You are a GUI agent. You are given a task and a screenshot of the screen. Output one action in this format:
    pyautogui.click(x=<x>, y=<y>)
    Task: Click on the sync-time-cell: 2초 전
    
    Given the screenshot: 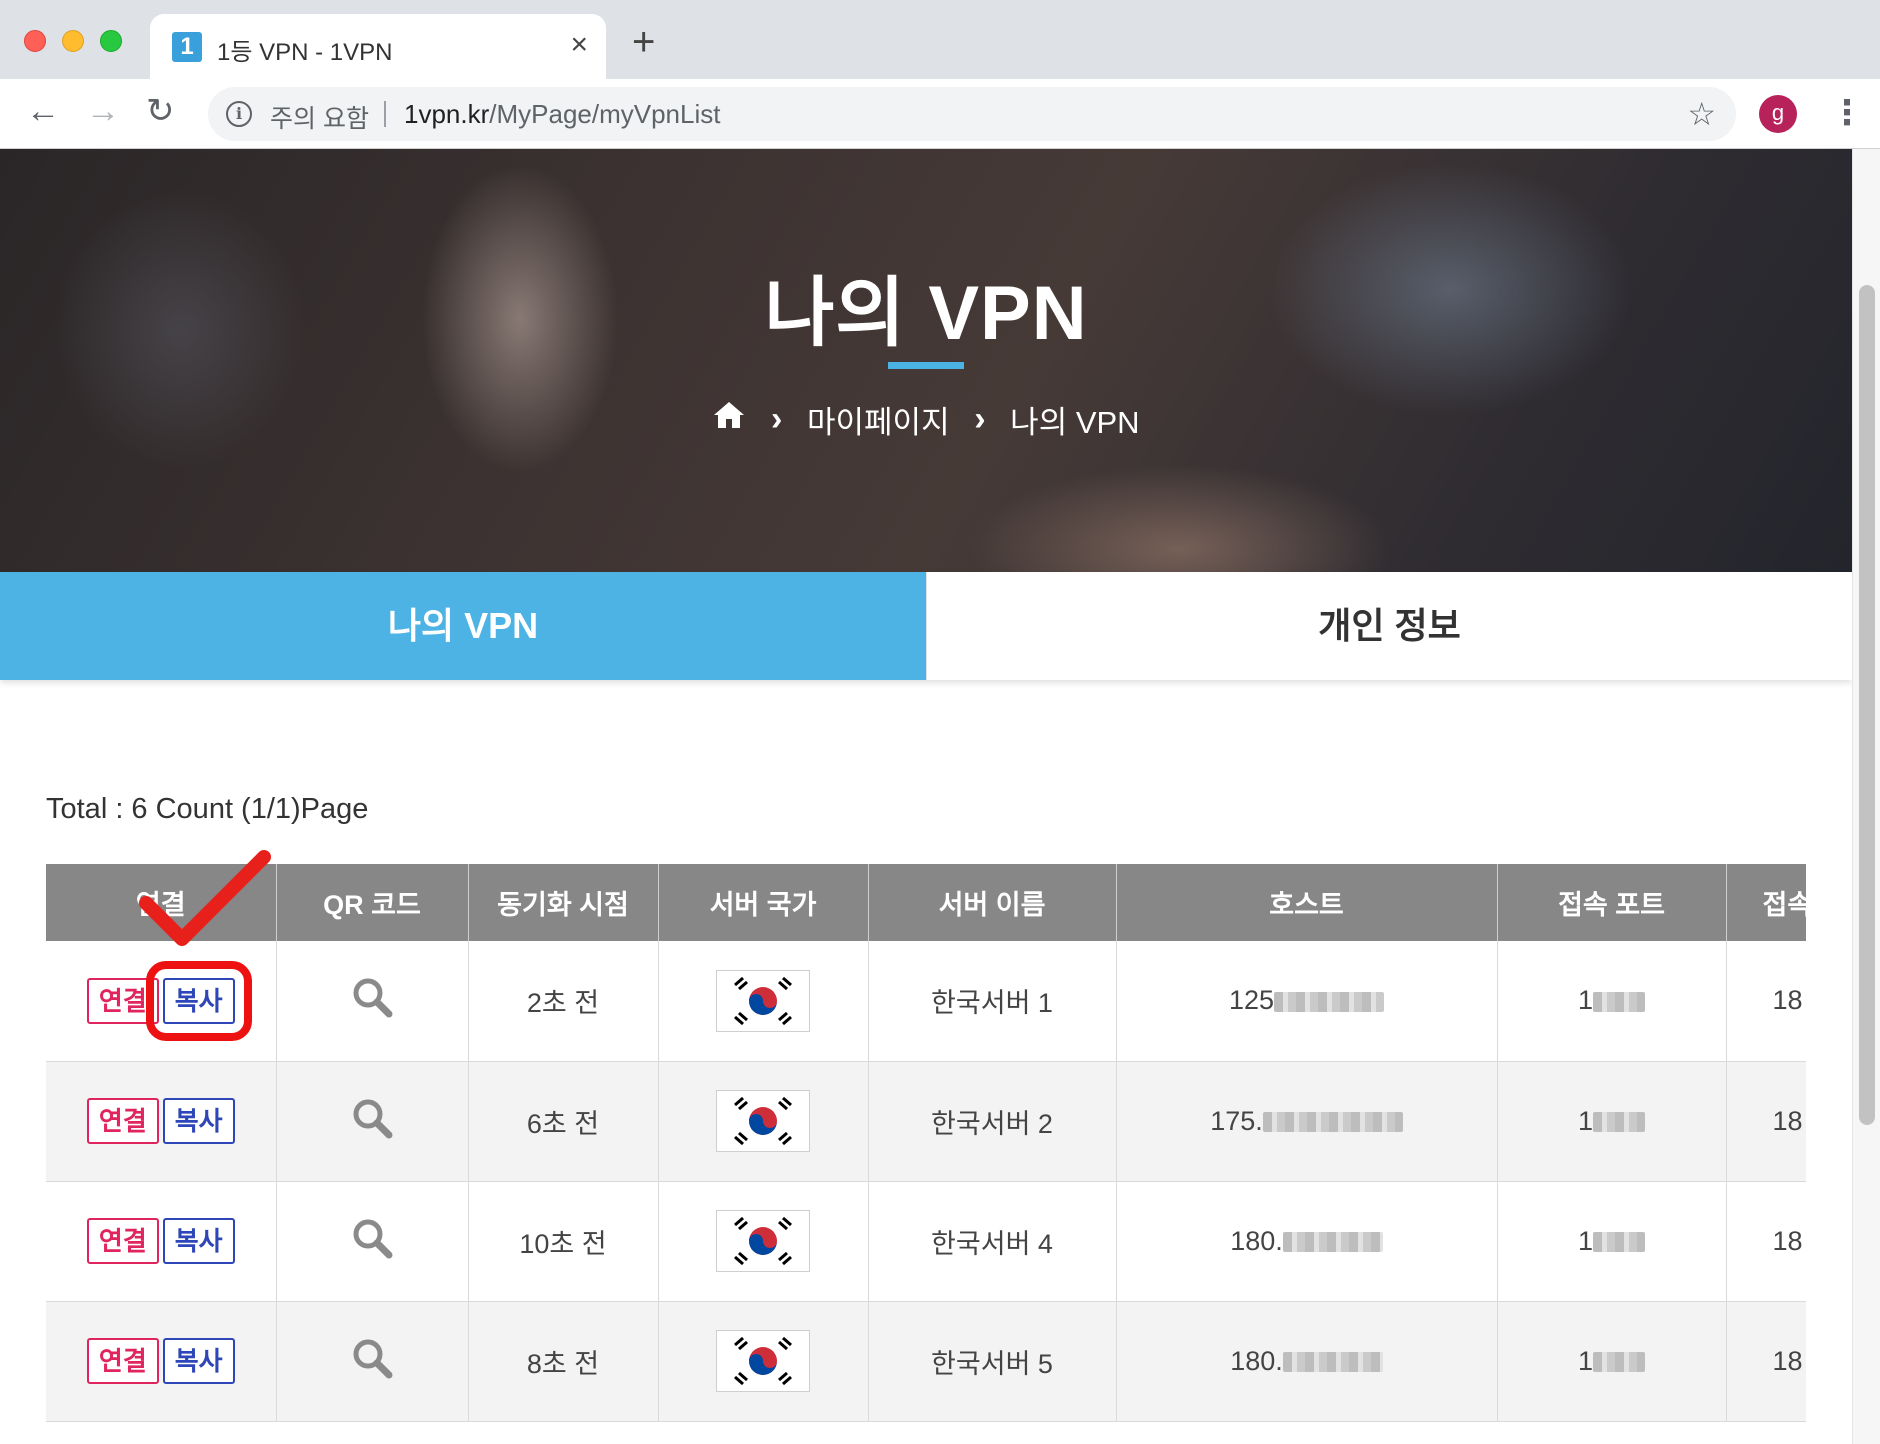 What is the action you would take?
    pyautogui.click(x=563, y=1001)
    